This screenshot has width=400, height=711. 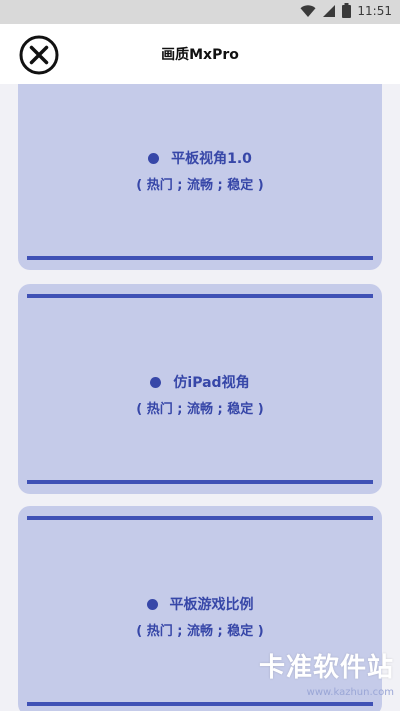 What do you see at coordinates (350, 692) in the screenshot?
I see `watermark-url: www.kazhun.com` at bounding box center [350, 692].